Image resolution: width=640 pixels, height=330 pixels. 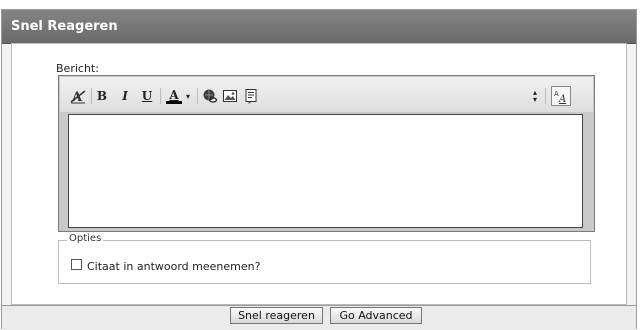 I want to click on quote-checkbox, so click(x=76, y=264).